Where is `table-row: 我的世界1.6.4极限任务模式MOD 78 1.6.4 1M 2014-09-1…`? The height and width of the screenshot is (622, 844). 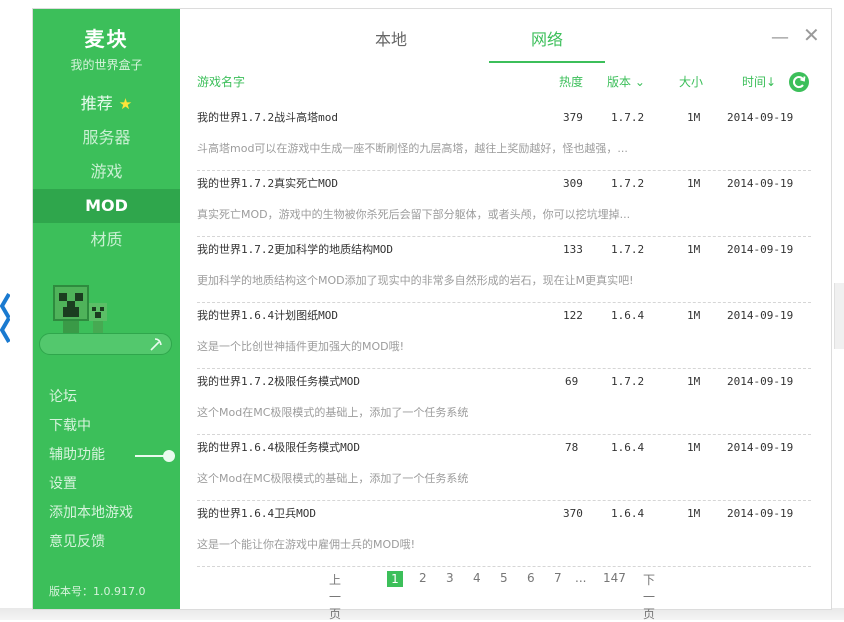
table-row: 我的世界1.6.4极限任务模式MOD 78 1.6.4 1M 2014-09-1… is located at coordinates (504, 468).